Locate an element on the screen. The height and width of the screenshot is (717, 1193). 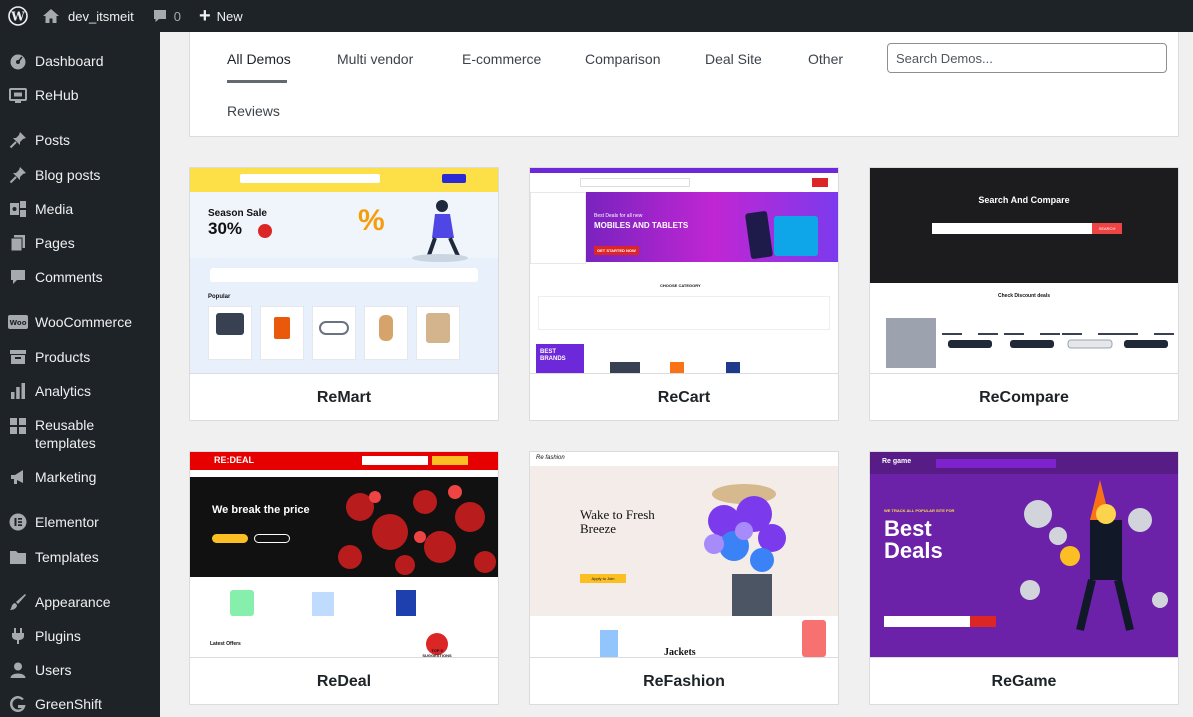
sidebar-item-pages: Pages is located at coordinates (80, 243).